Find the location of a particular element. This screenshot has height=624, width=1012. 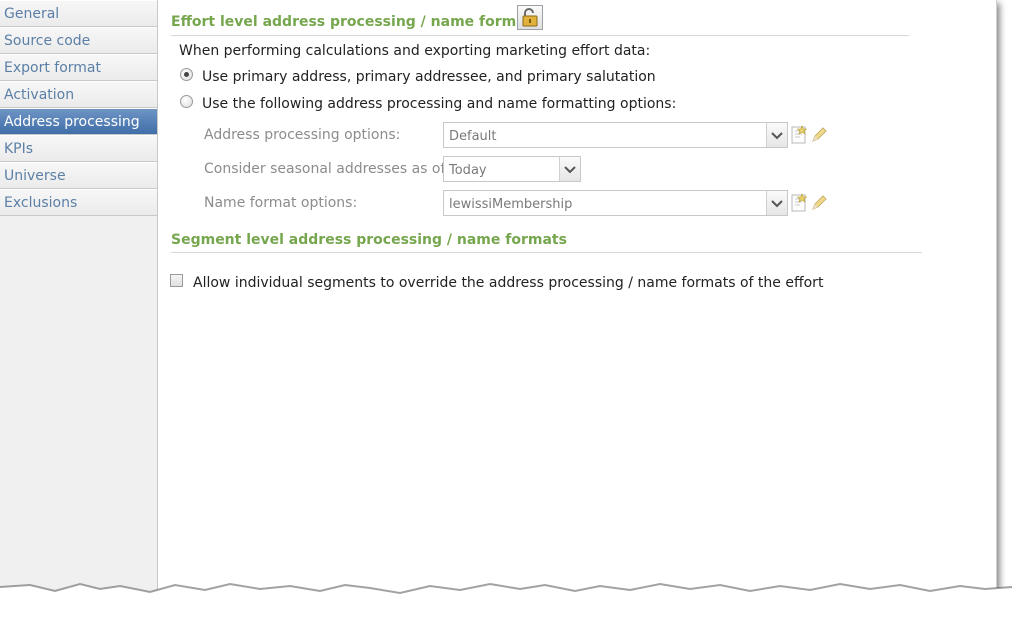

sidebar-item-source-code: Source code is located at coordinates (78, 40).